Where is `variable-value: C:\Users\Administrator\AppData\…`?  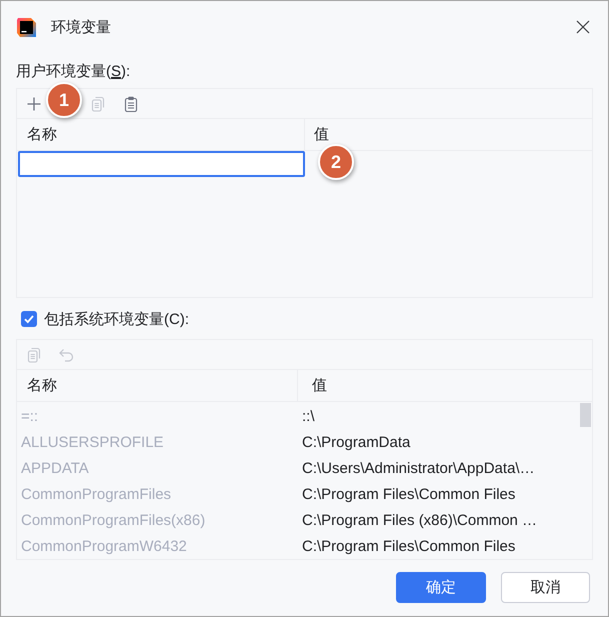 variable-value: C:\Users\Administrator\AppData\… is located at coordinates (418, 468).